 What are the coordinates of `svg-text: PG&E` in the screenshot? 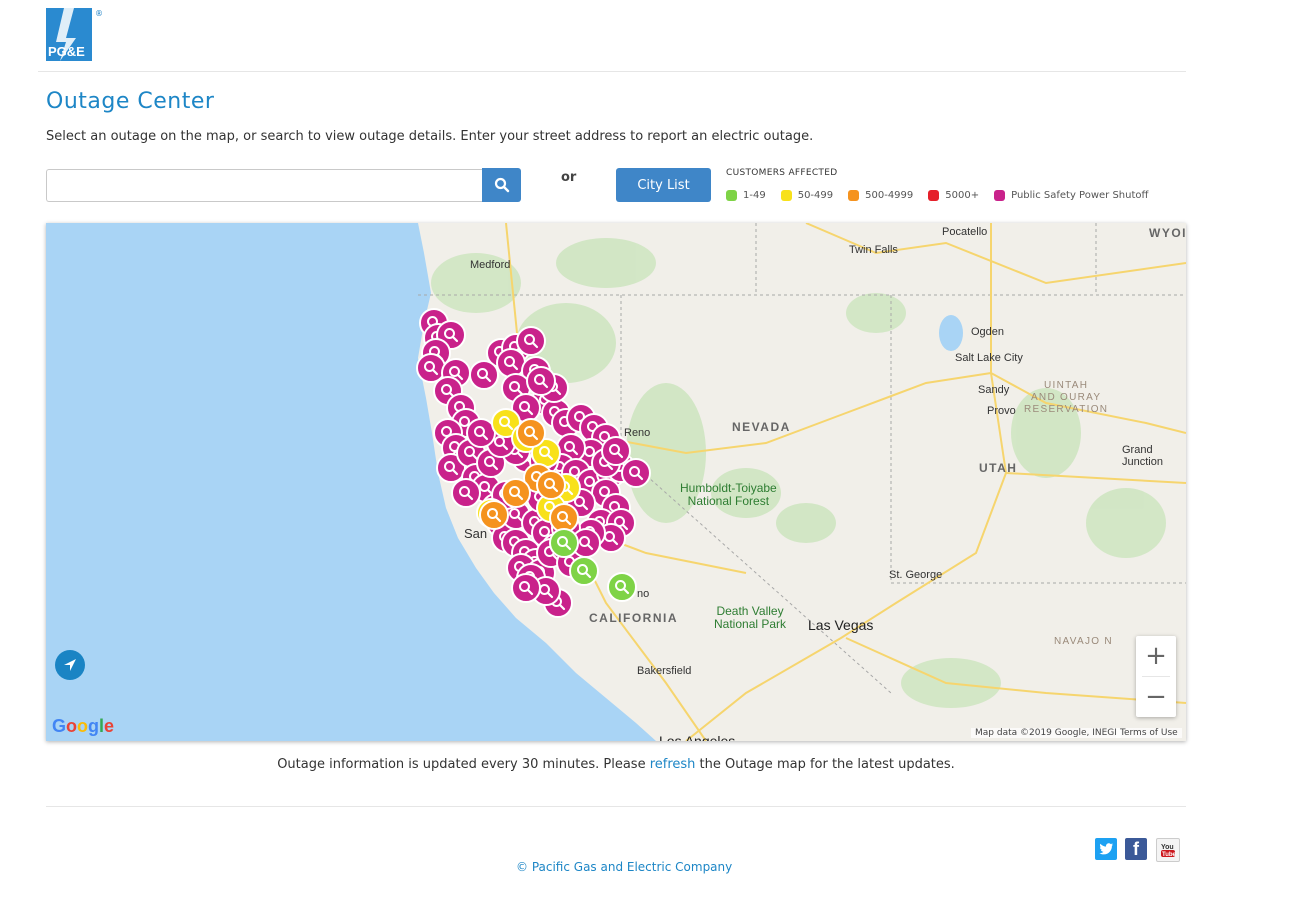 It's located at (66, 51).